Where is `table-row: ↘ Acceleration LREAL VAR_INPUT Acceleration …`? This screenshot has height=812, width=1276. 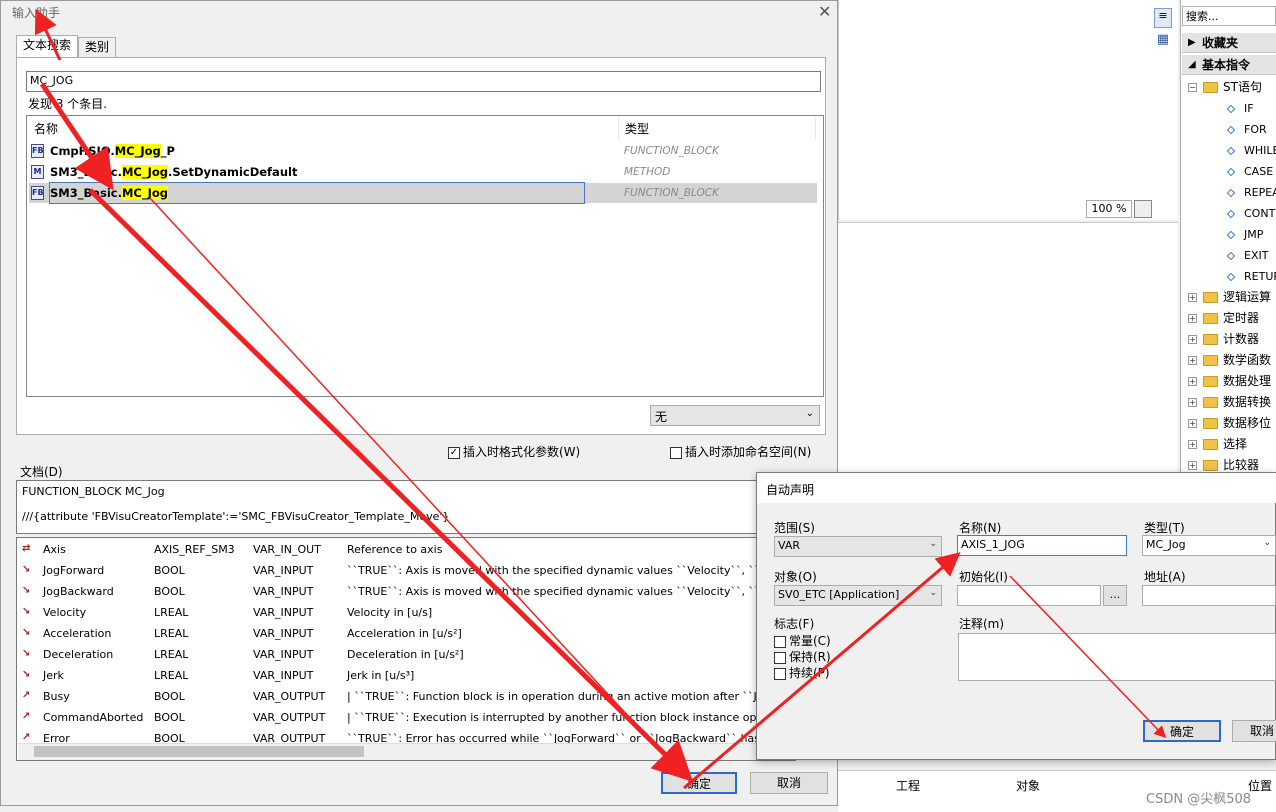
table-row: ↘ Acceleration LREAL VAR_INPUT Acceleration … is located at coordinates (400, 633).